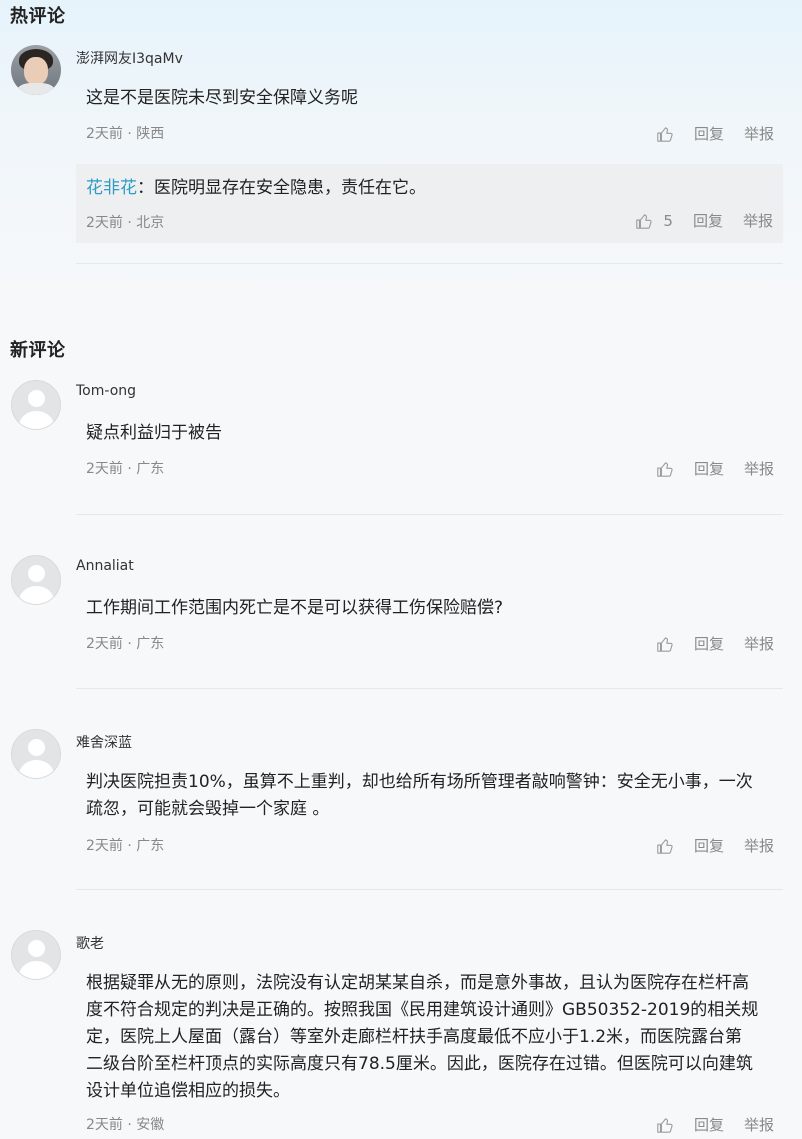 Image resolution: width=802 pixels, height=1139 pixels. What do you see at coordinates (90, 943) in the screenshot?
I see `comment-username: 歌老` at bounding box center [90, 943].